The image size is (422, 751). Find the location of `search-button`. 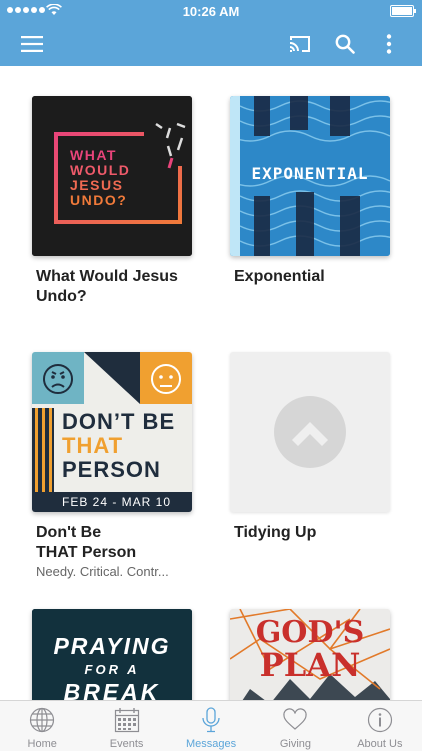

search-button is located at coordinates (345, 44).